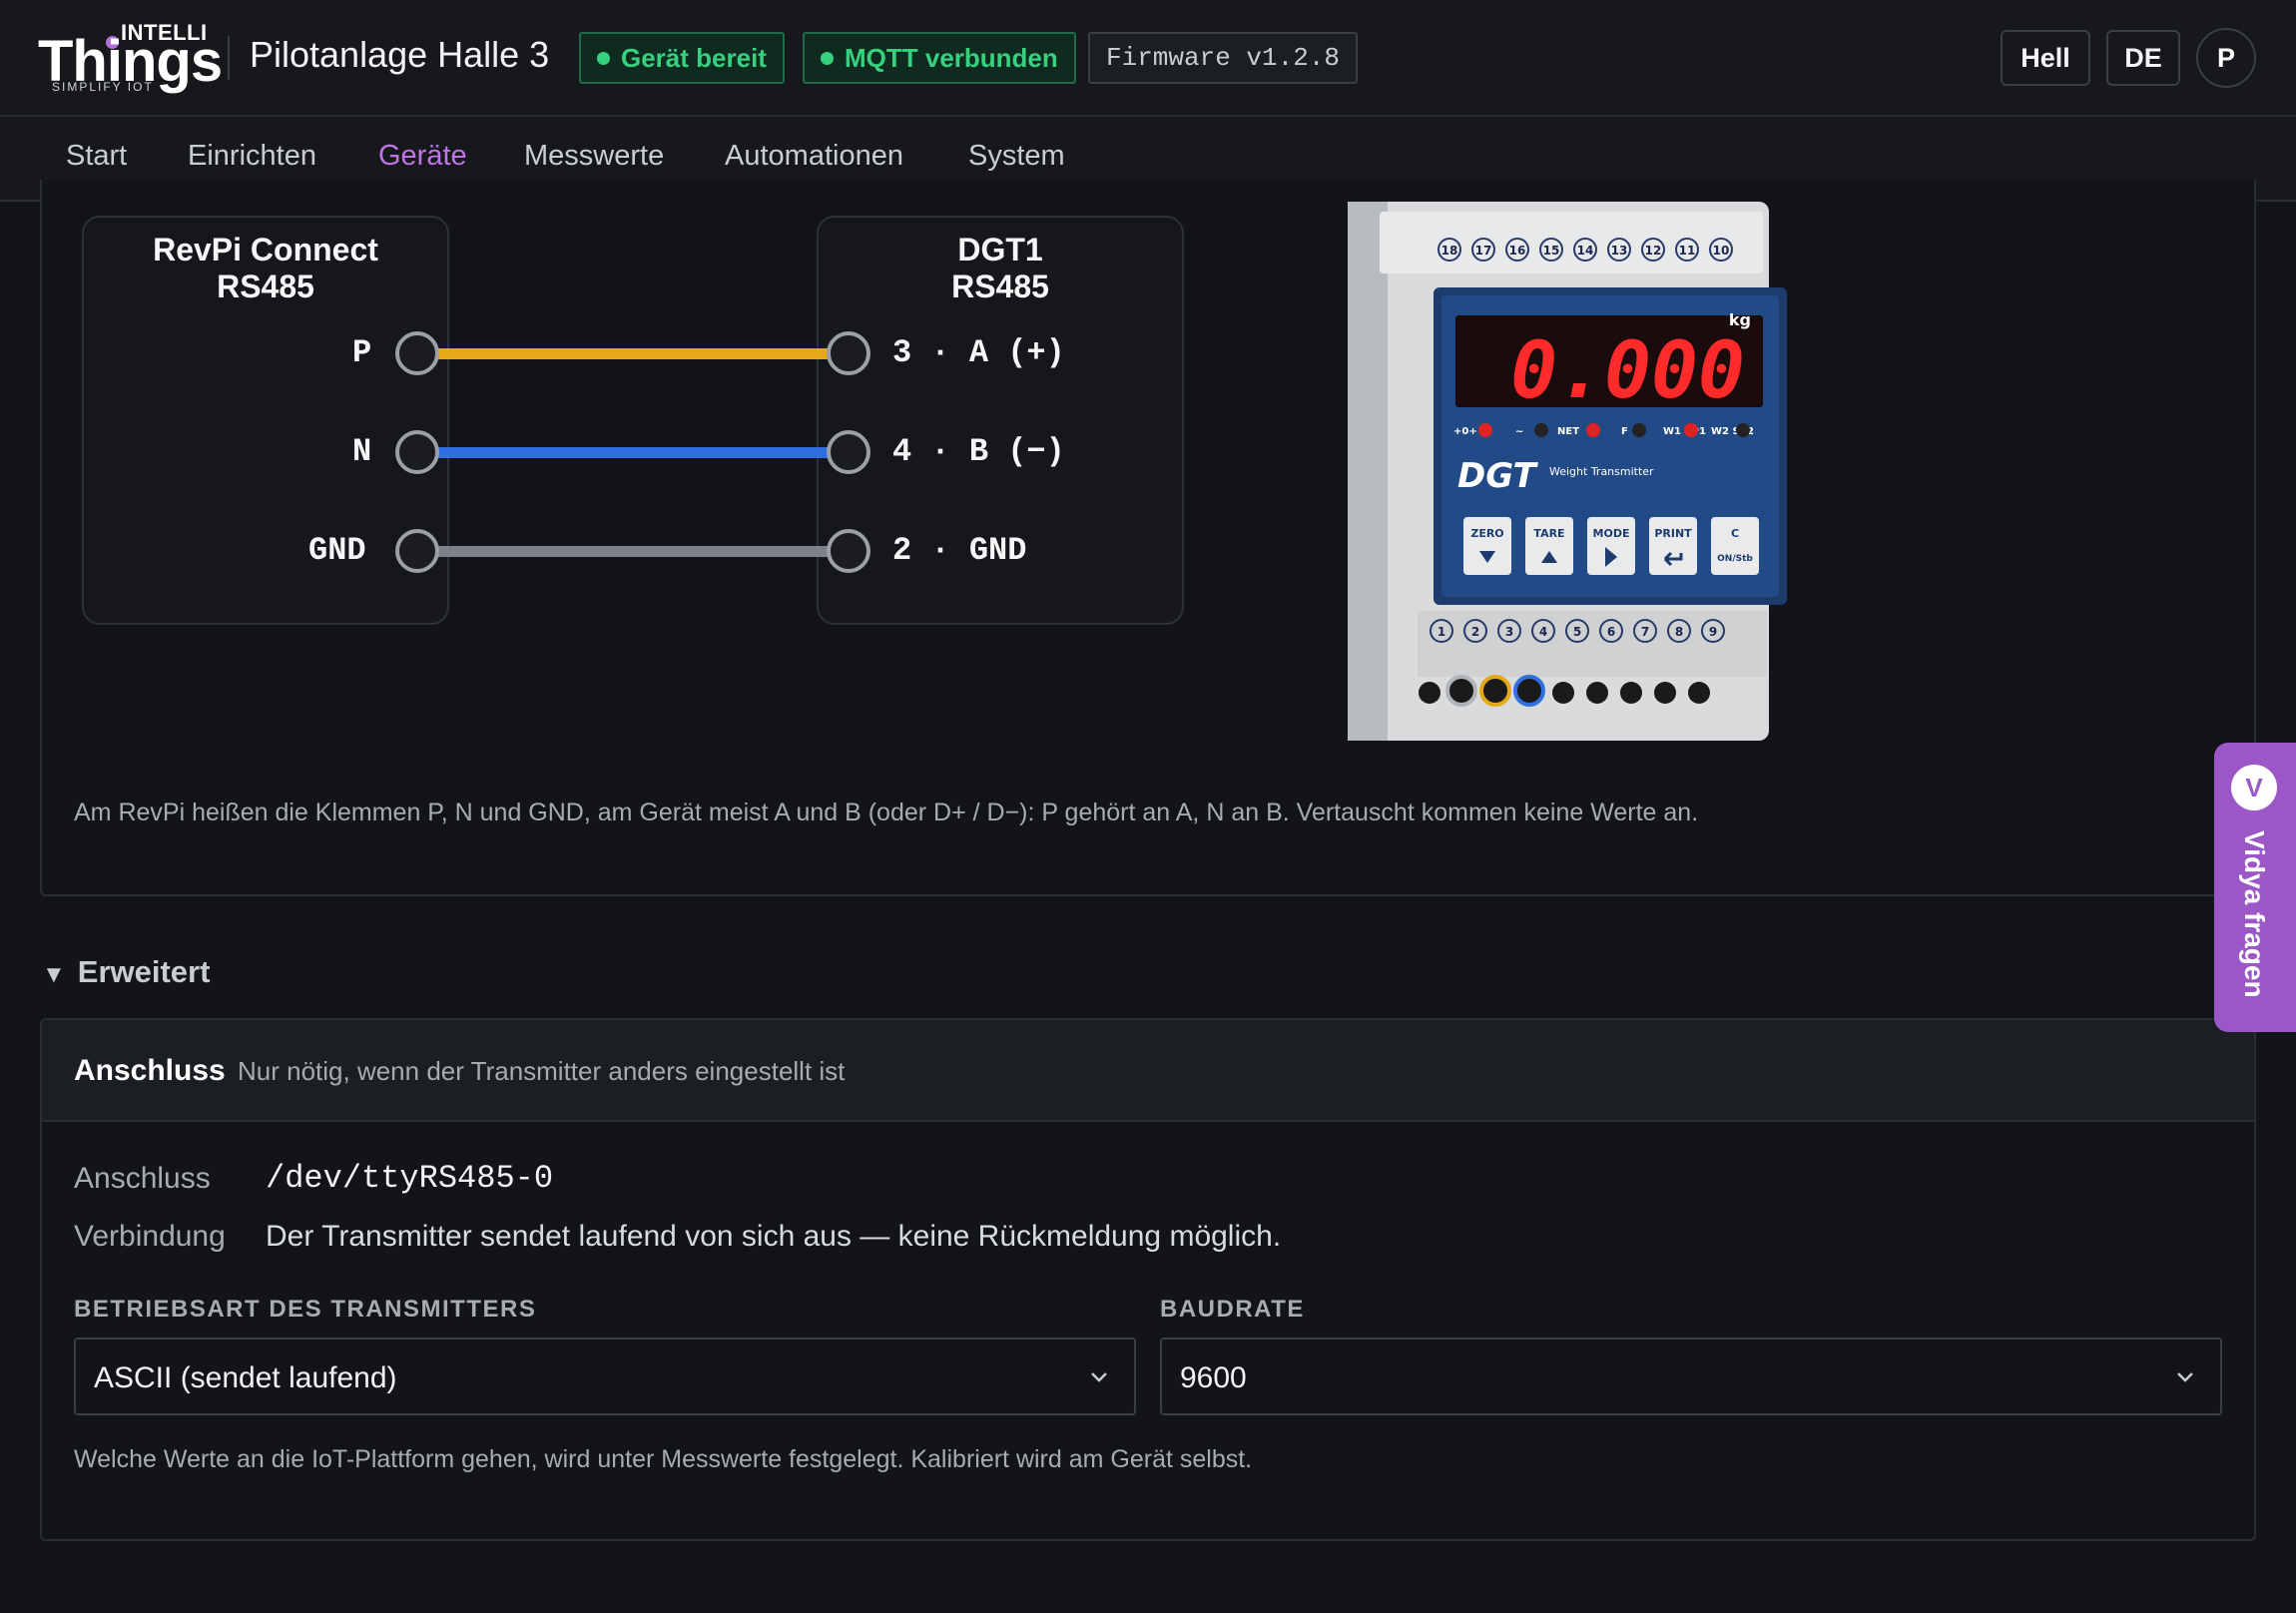  I want to click on top-terminal-label: 16, so click(1518, 251).